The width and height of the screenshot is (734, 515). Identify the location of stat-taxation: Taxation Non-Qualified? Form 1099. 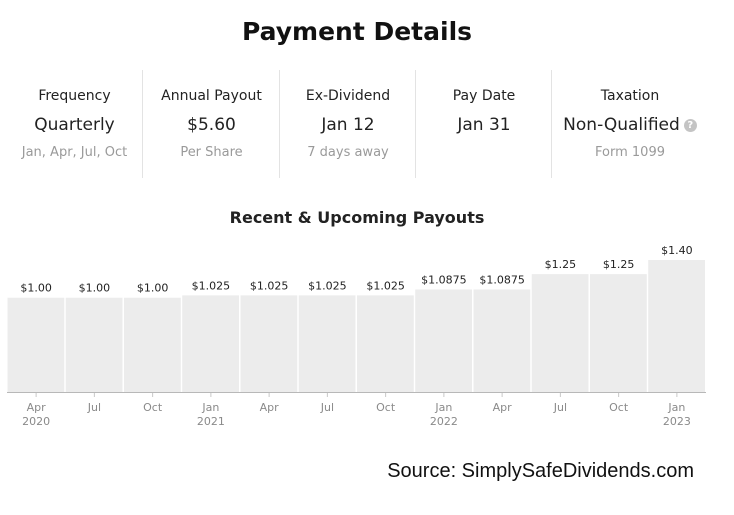
(630, 124).